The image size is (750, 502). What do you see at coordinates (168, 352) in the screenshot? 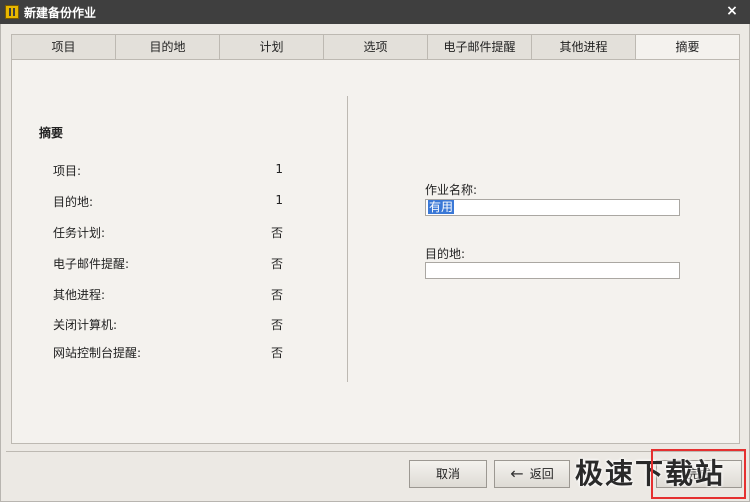
I see `summary-row-web-console-alert: 网站控制台提醒: 否` at bounding box center [168, 352].